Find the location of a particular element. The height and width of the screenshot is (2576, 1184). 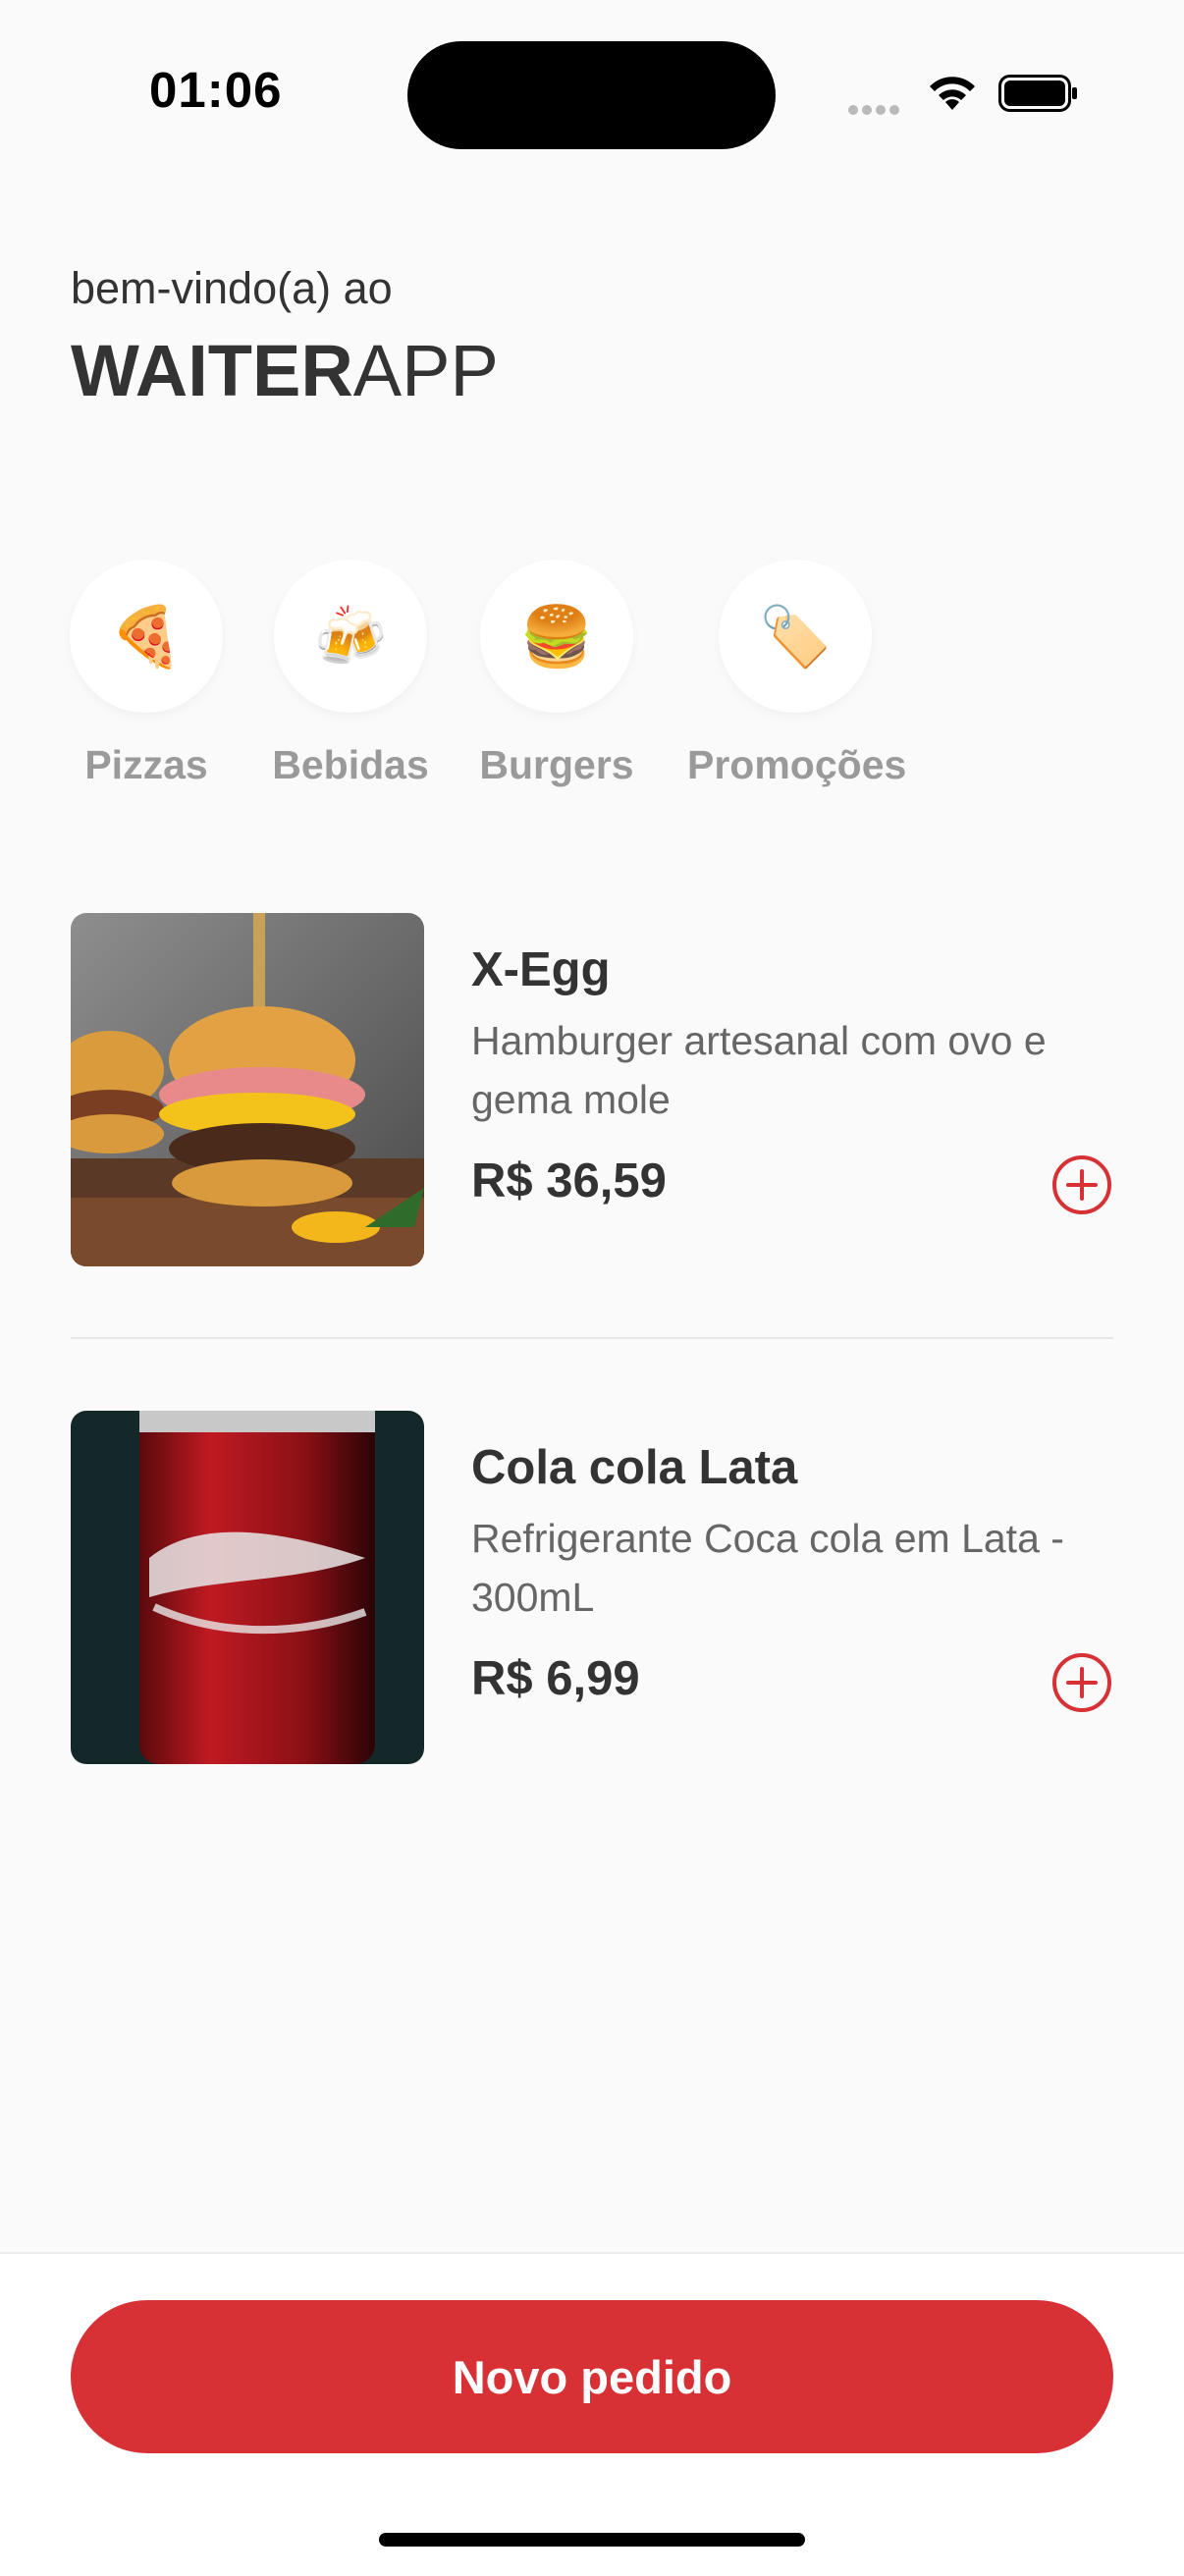

category-label: Pizzas is located at coordinates (146, 764).